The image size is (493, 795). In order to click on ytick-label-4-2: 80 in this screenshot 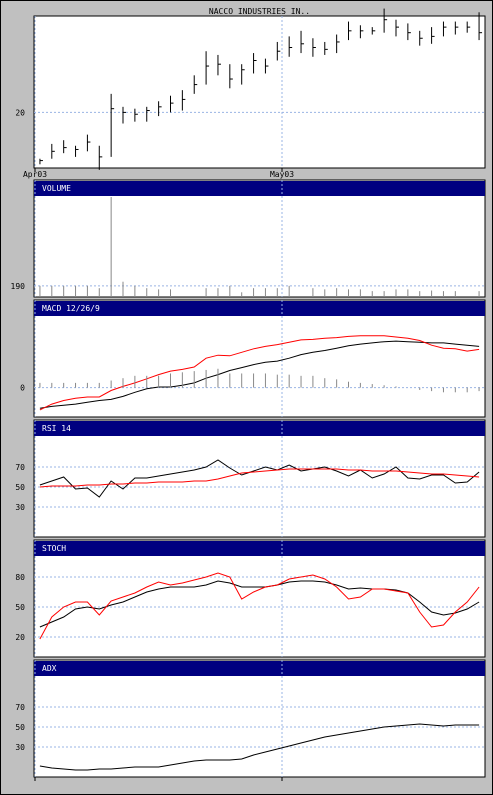, I will do `click(20, 577)`.